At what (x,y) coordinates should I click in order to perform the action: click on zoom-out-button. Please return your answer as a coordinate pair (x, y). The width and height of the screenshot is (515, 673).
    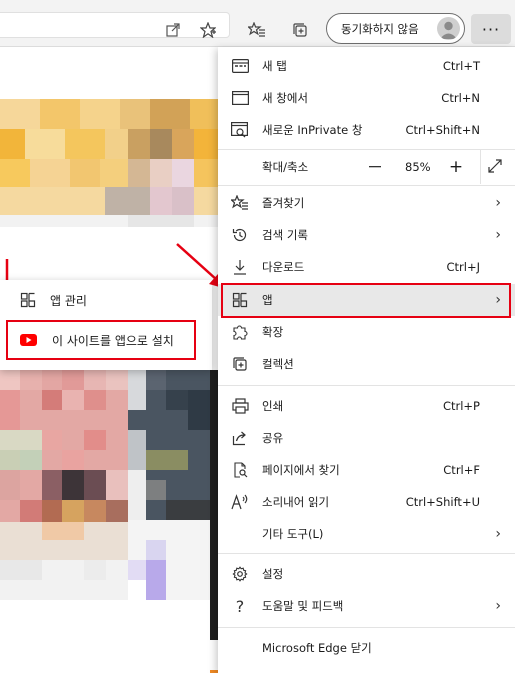
    Looking at the image, I should click on (375, 167).